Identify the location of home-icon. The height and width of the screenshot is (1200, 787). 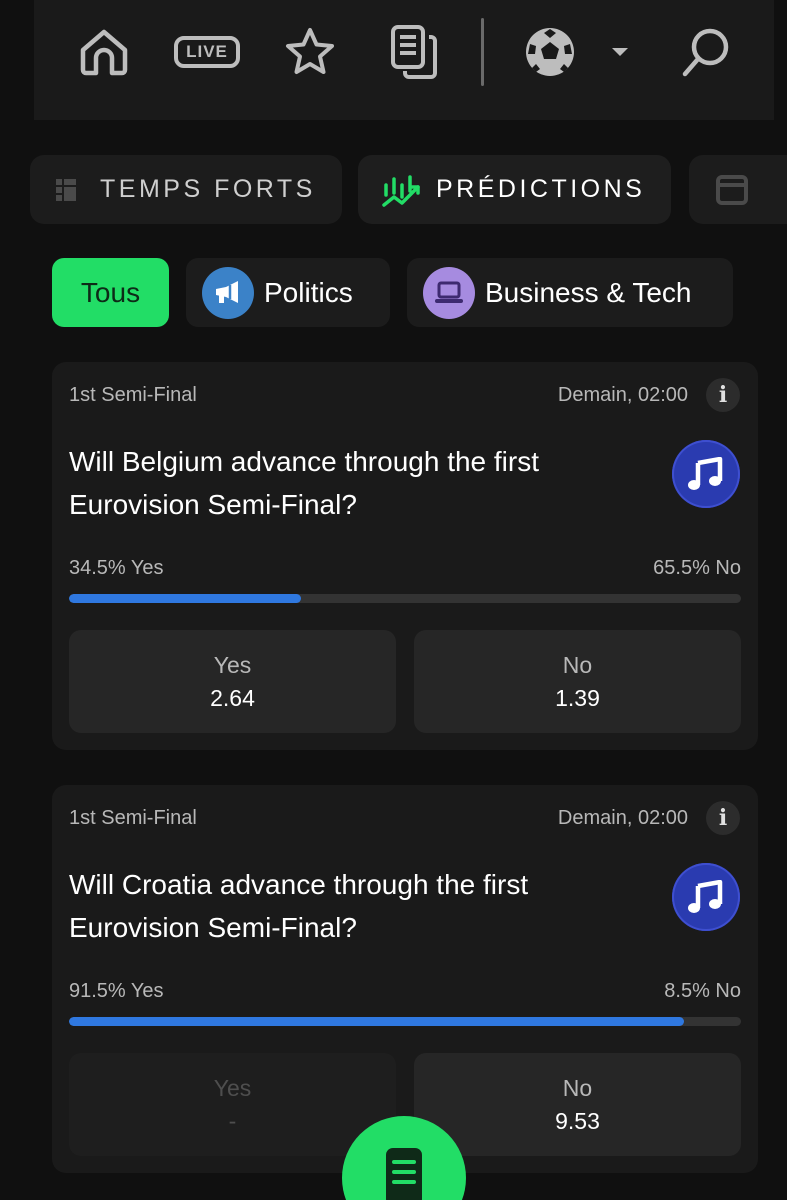
(104, 52).